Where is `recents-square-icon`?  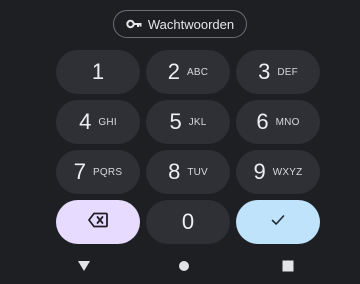 recents-square-icon is located at coordinates (288, 268).